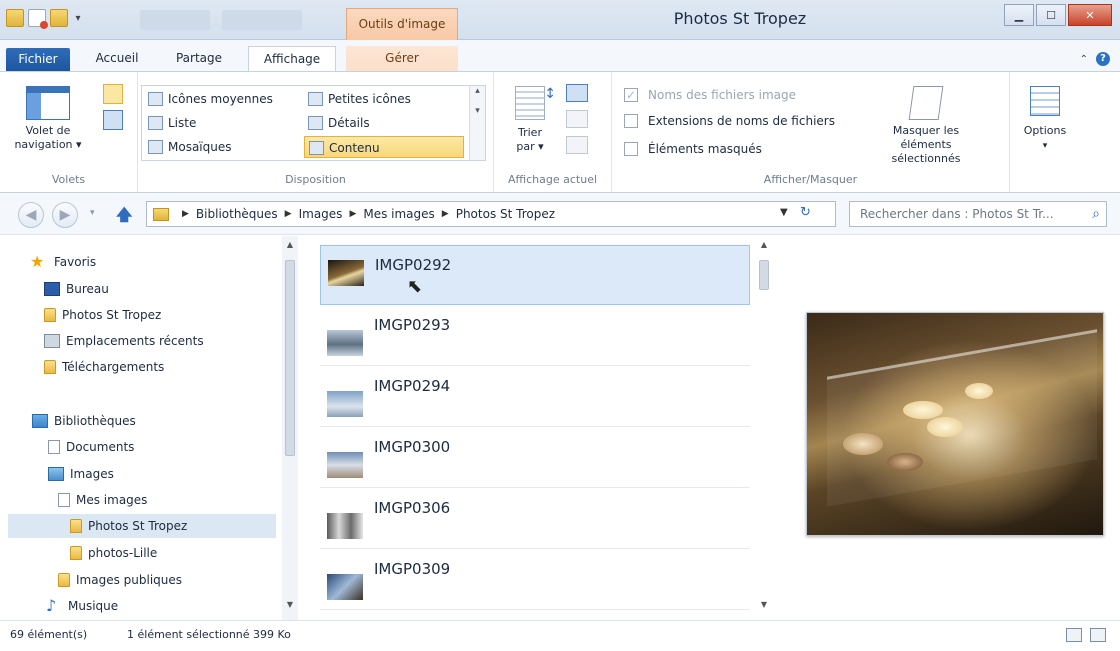 Image resolution: width=1120 pixels, height=651 pixels. I want to click on details-pane-icon, so click(113, 120).